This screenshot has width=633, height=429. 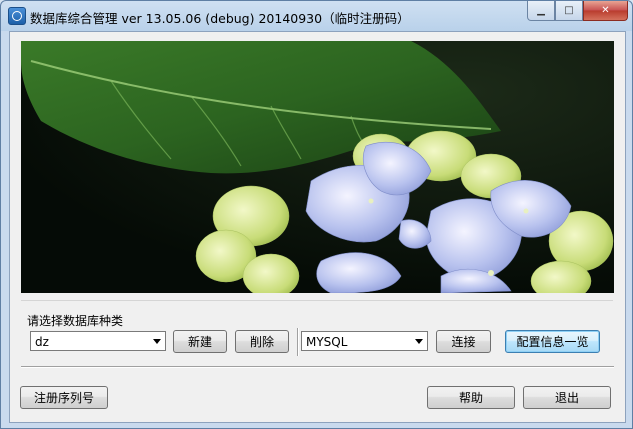 I want to click on db-name-select-value: dz, so click(x=42, y=342).